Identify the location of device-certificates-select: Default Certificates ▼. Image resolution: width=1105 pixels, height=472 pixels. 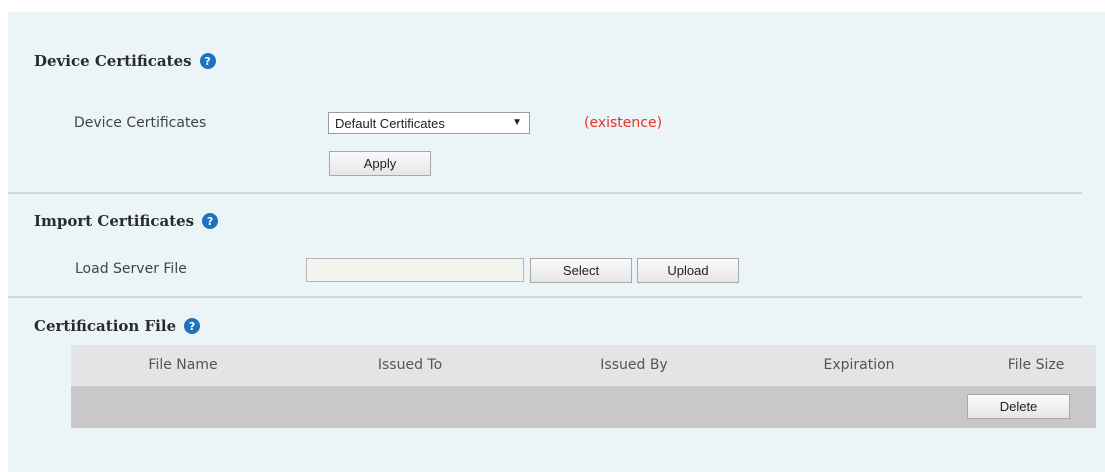
(429, 123).